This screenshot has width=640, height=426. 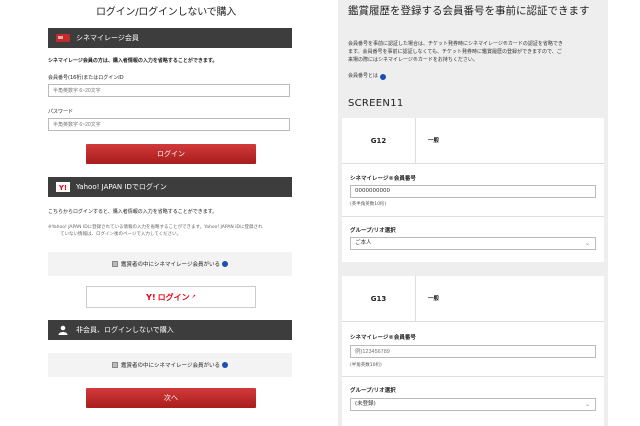 What do you see at coordinates (115, 264) in the screenshot?
I see `yahoo-member-checkbox` at bounding box center [115, 264].